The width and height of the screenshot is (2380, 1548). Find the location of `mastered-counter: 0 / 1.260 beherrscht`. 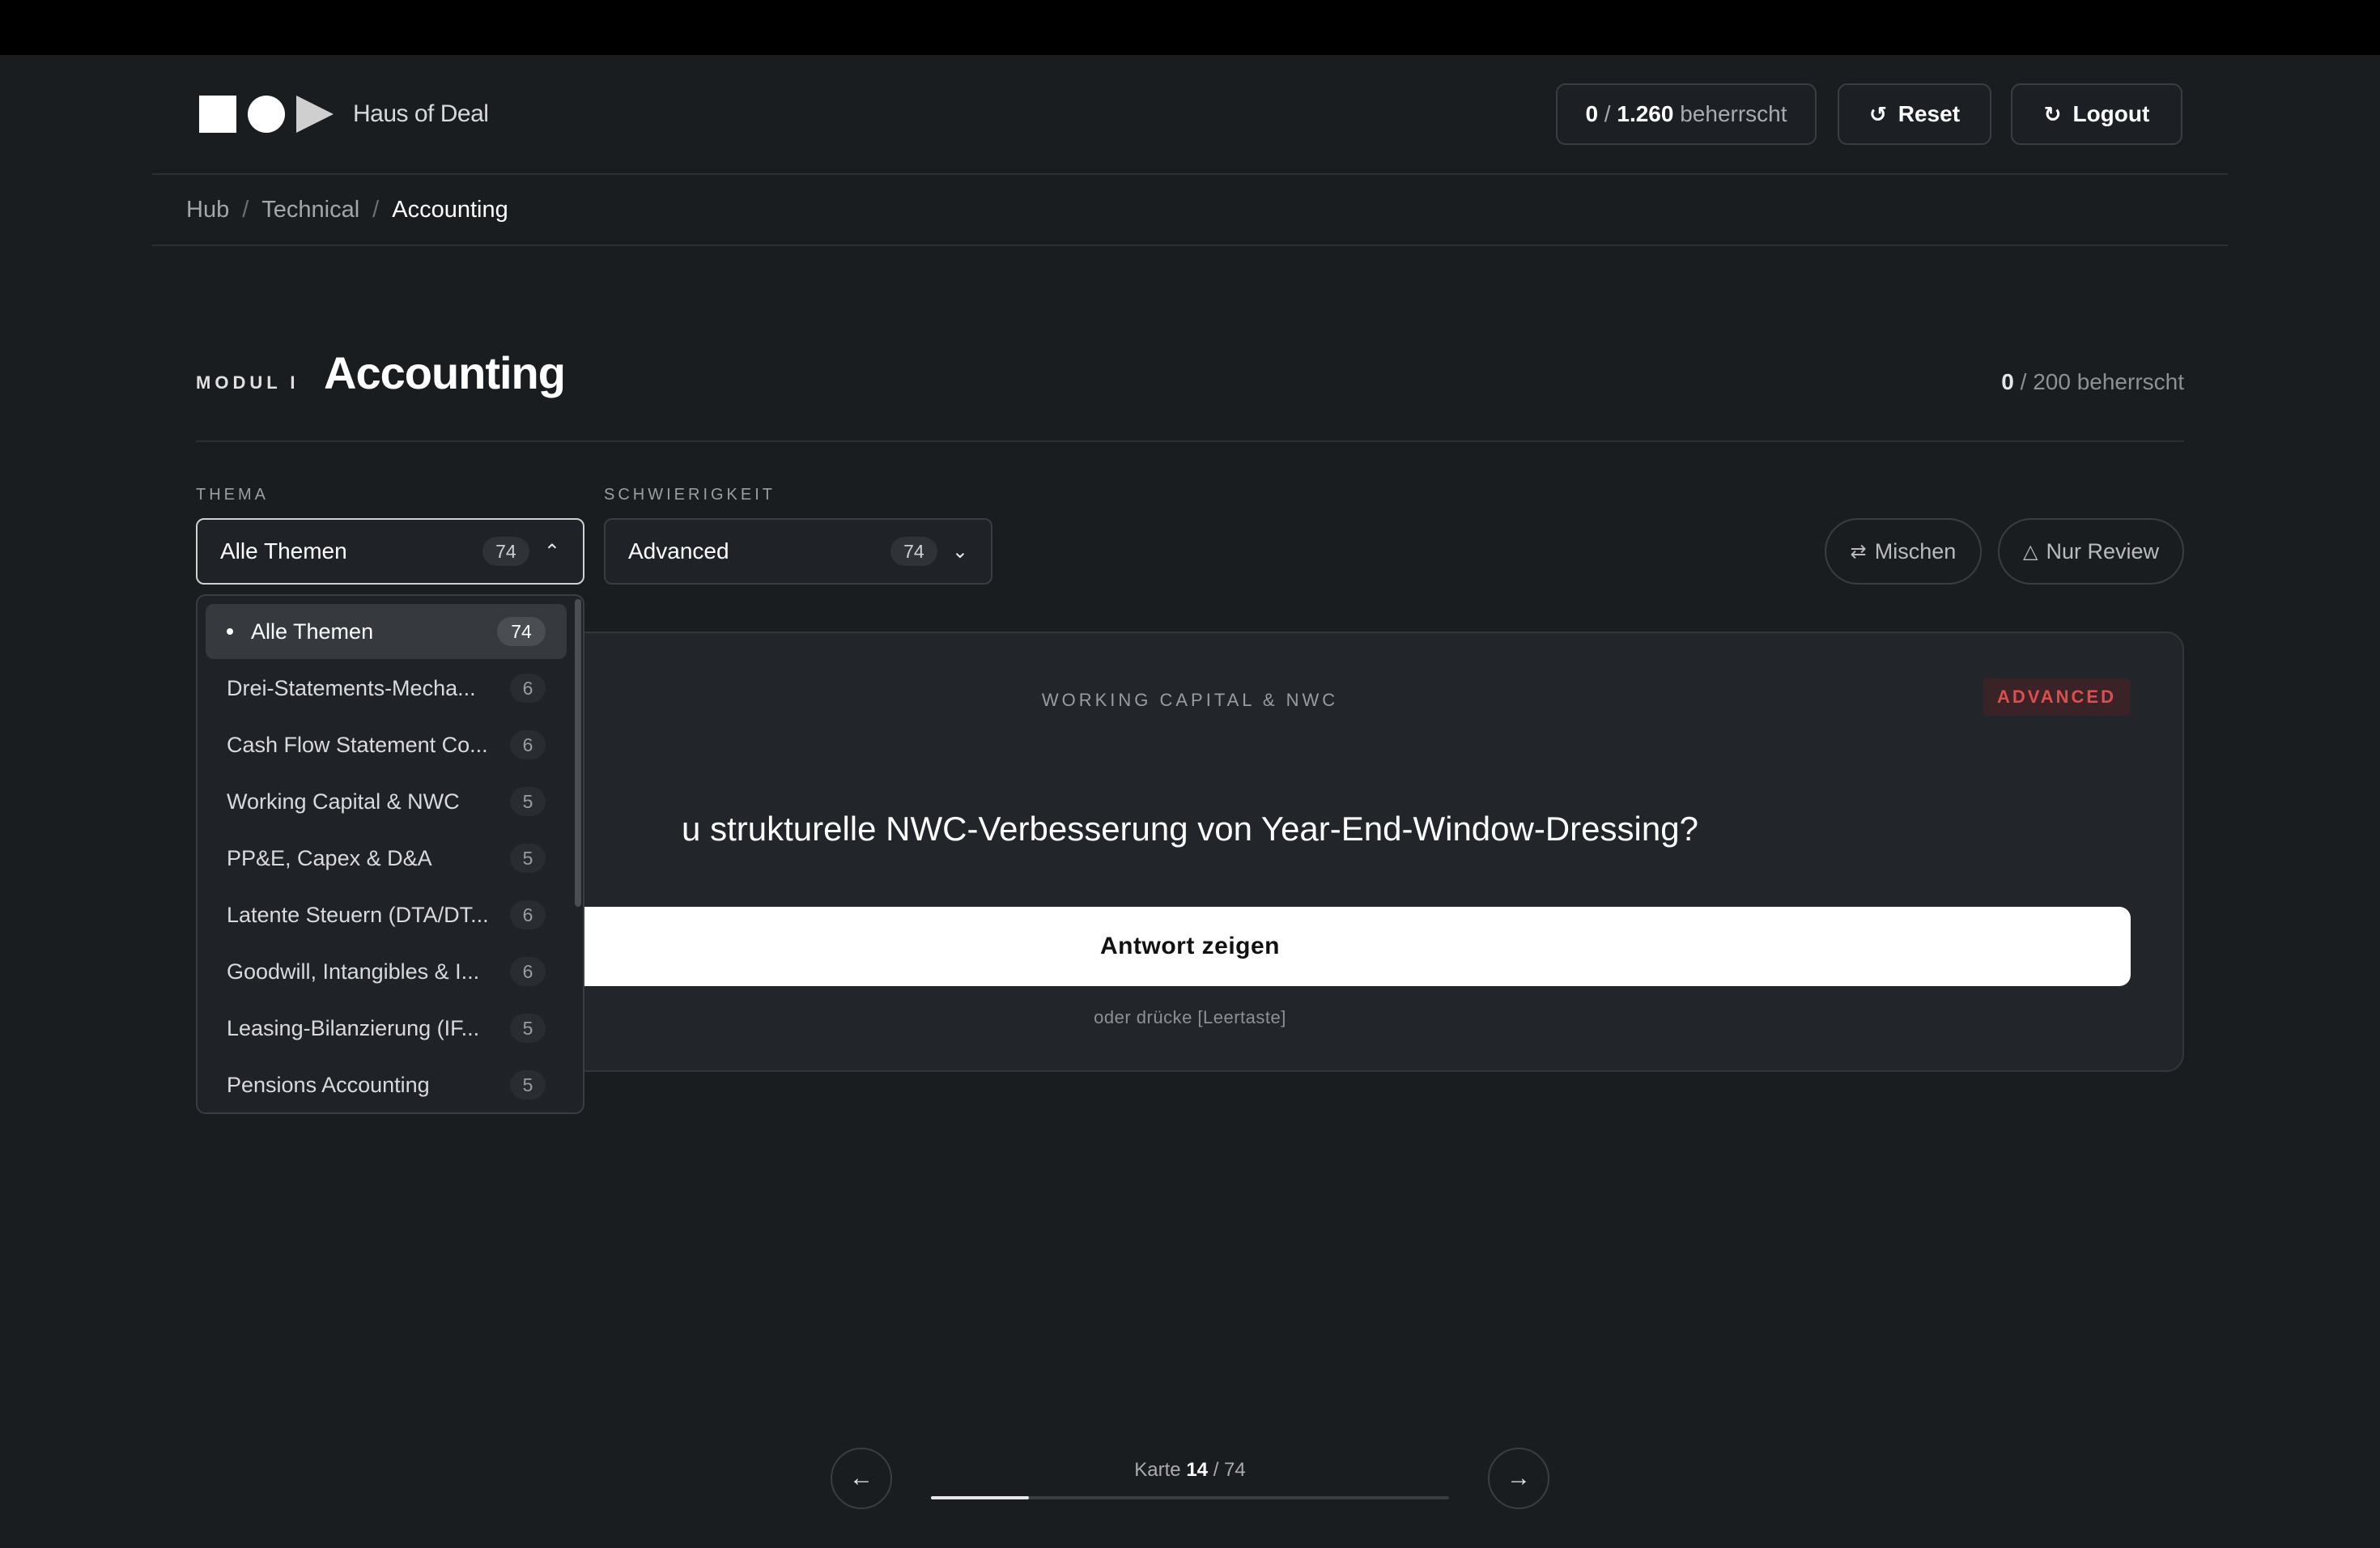

mastered-counter: 0 / 1.260 beherrscht is located at coordinates (1687, 114).